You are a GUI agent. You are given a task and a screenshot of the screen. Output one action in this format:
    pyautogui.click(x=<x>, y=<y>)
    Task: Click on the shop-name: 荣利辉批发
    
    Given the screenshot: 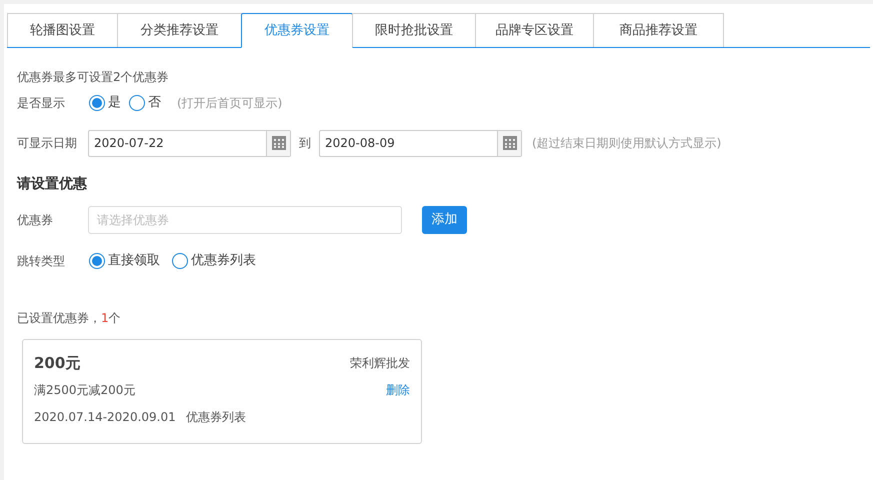 What is the action you would take?
    pyautogui.click(x=380, y=363)
    